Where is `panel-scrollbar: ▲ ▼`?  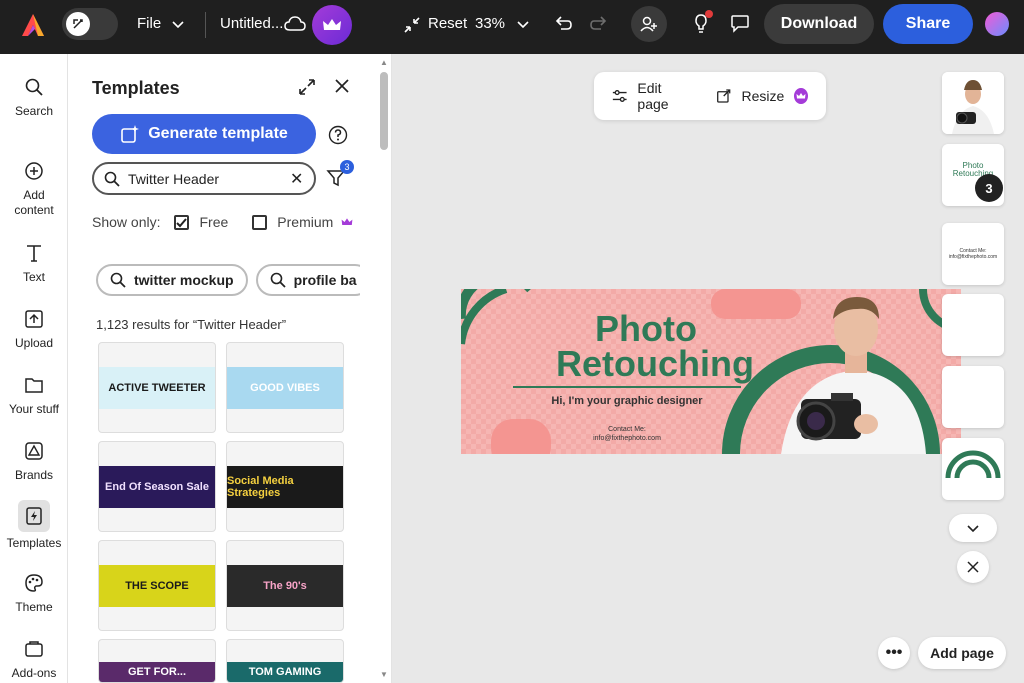 panel-scrollbar: ▲ ▼ is located at coordinates (384, 368).